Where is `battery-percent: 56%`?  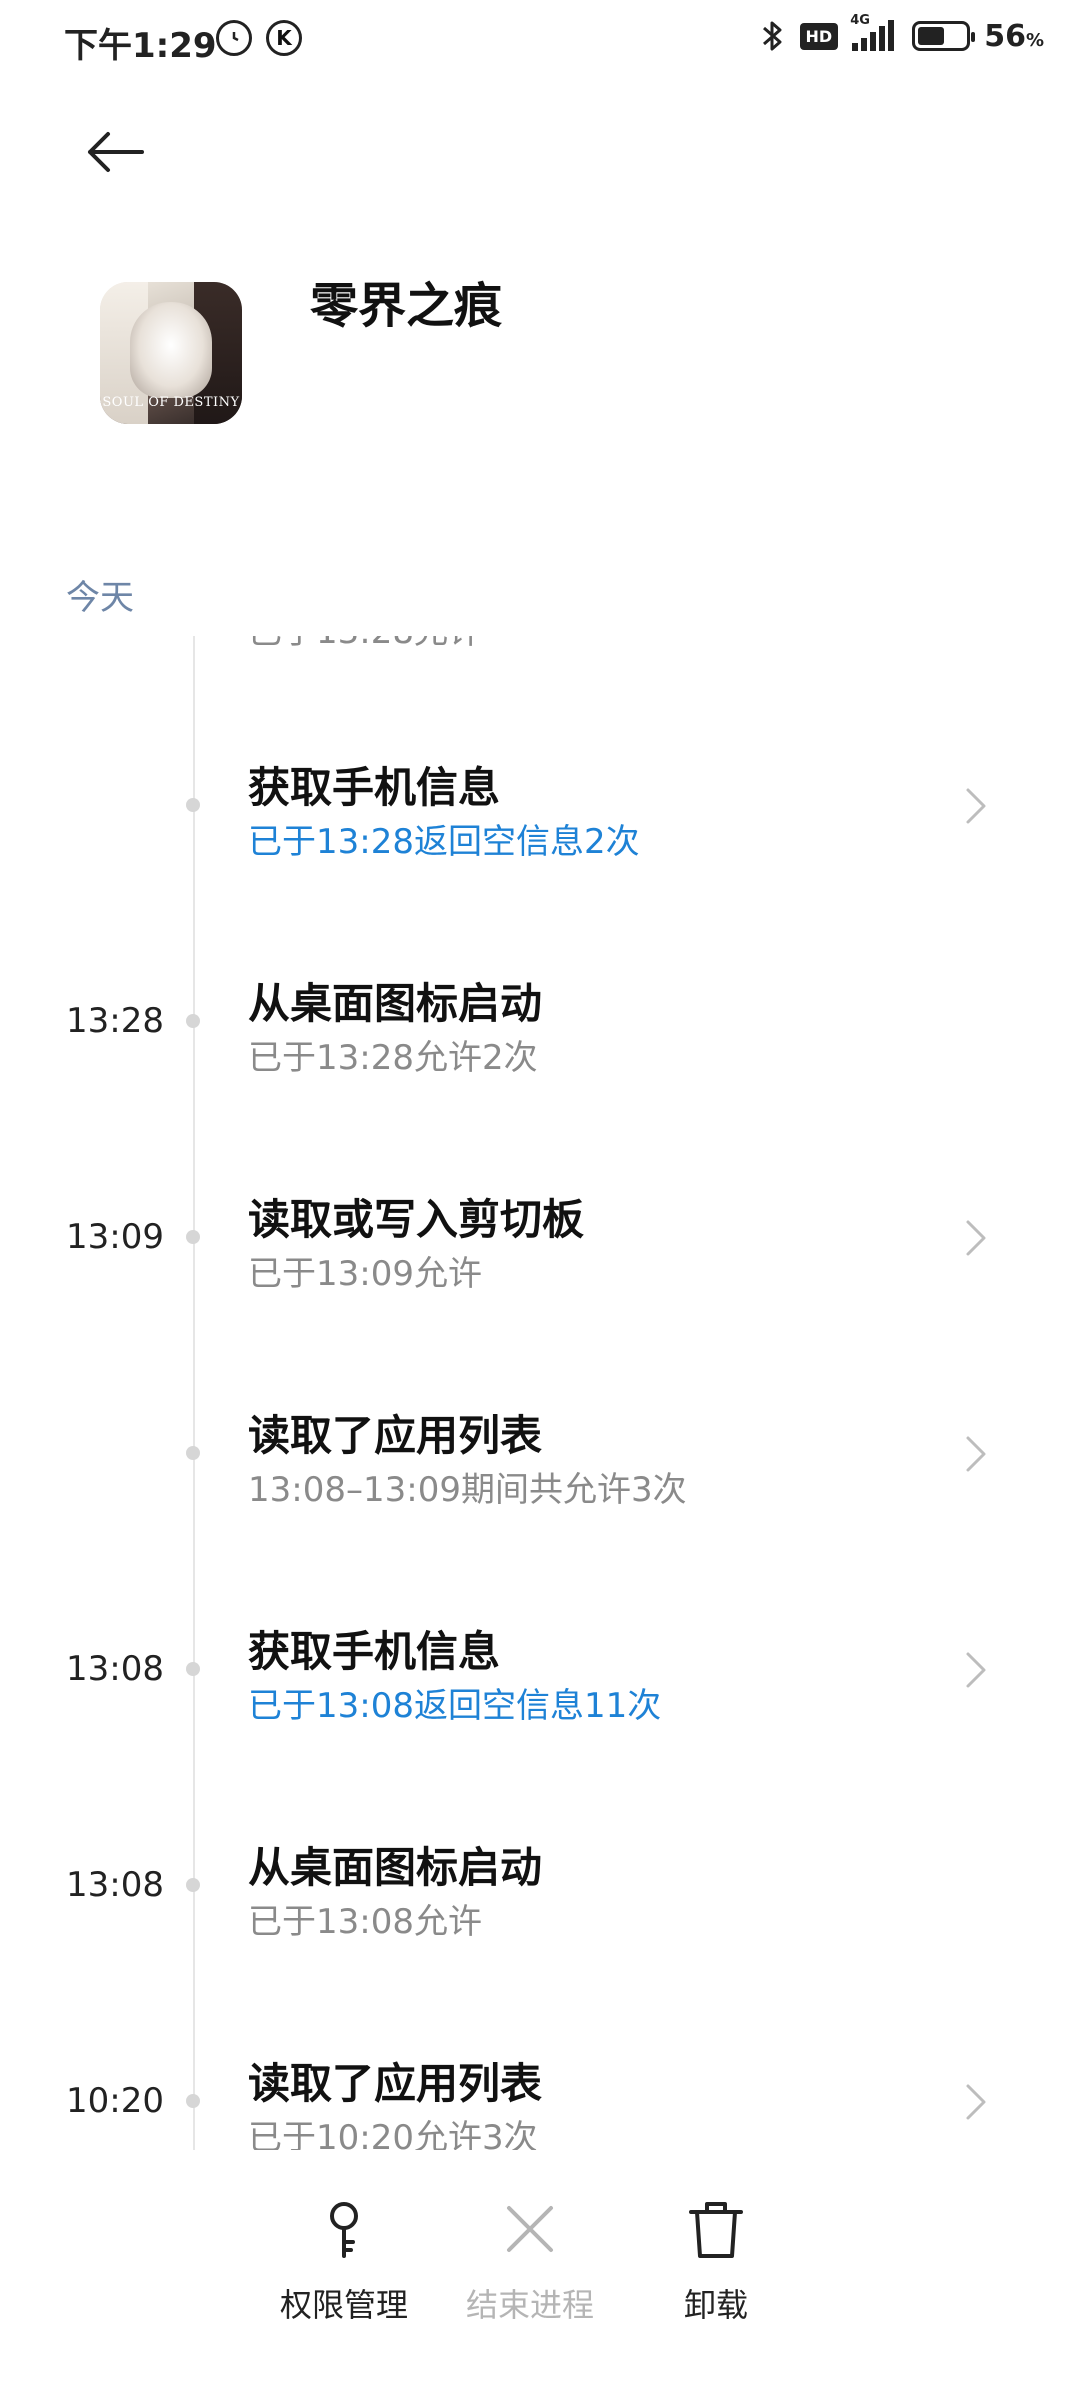 battery-percent: 56% is located at coordinates (1014, 36).